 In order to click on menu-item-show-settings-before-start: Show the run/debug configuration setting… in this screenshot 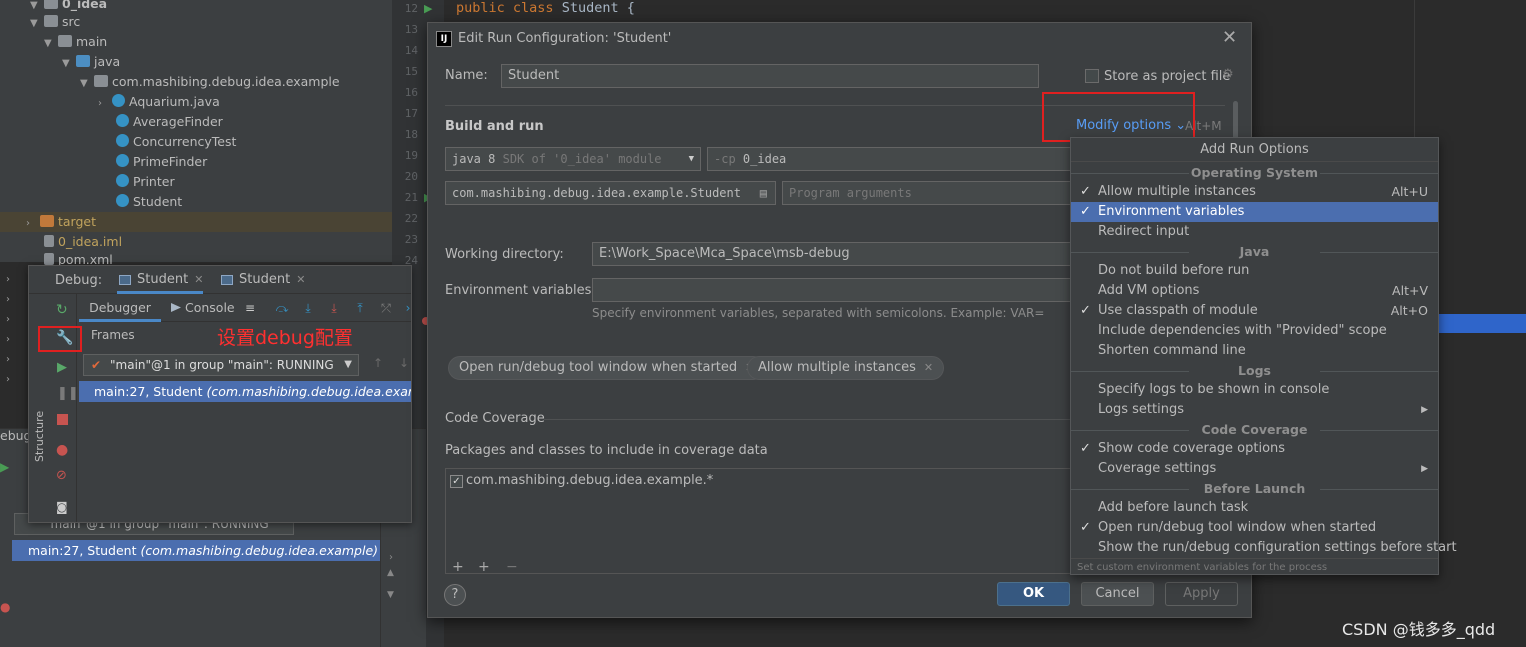, I will do `click(1264, 548)`.